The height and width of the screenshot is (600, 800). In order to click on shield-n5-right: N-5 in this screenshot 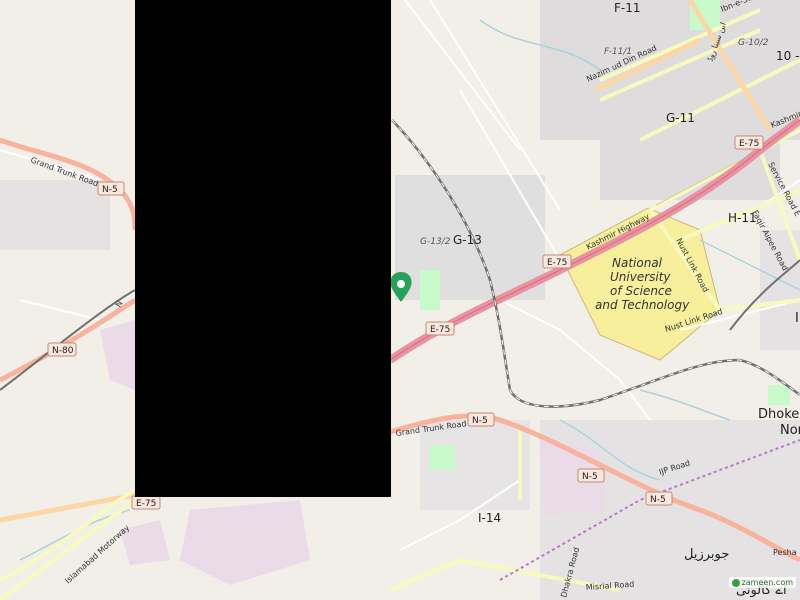, I will do `click(658, 500)`.